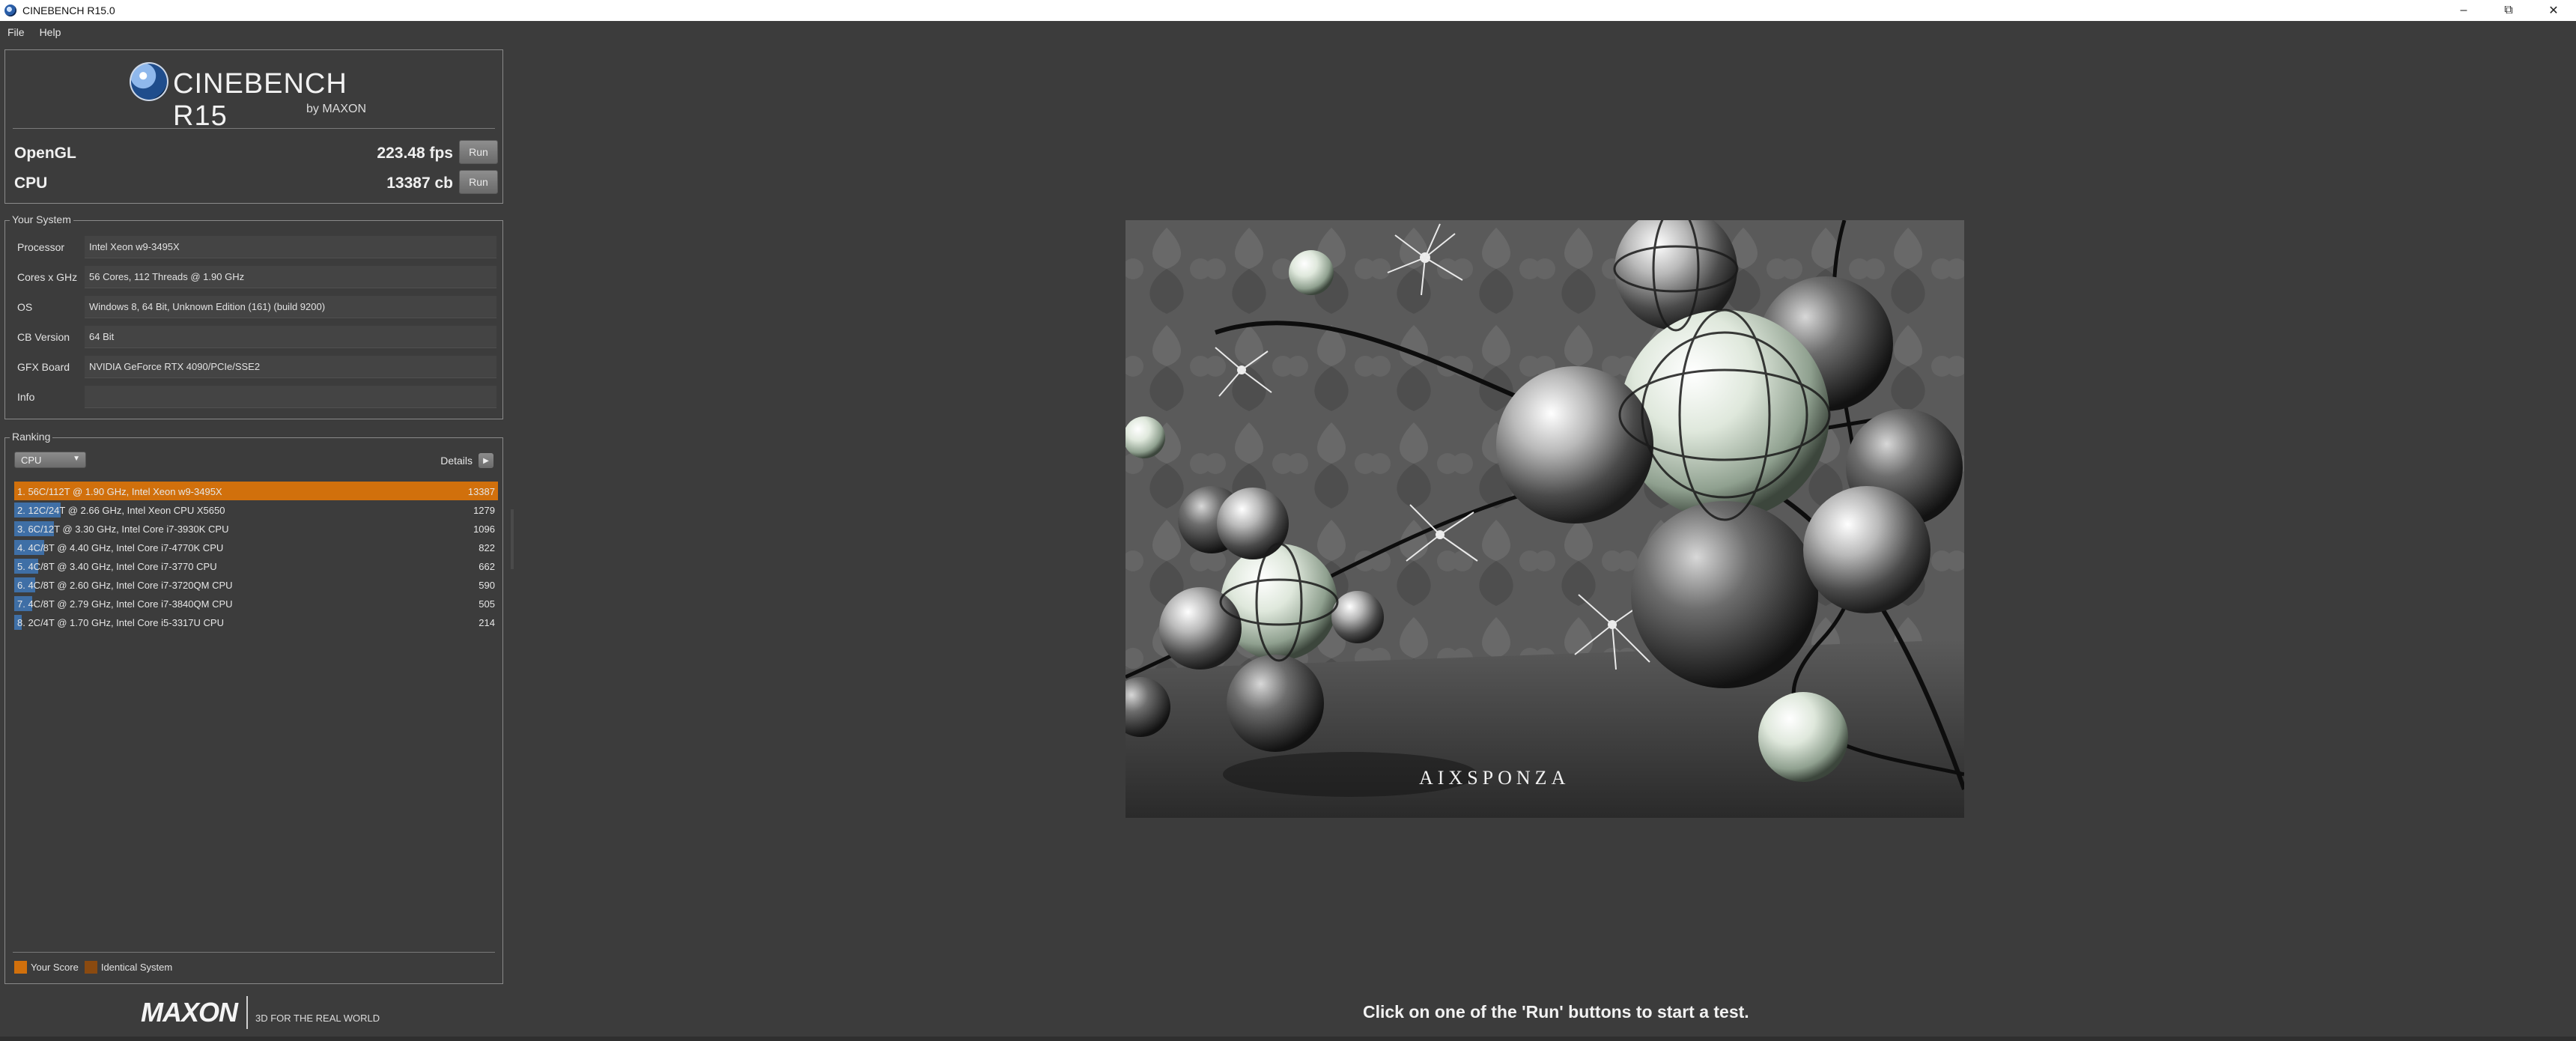 The image size is (2576, 1041). What do you see at coordinates (484, 529) in the screenshot?
I see `ranking-row-score: 1096` at bounding box center [484, 529].